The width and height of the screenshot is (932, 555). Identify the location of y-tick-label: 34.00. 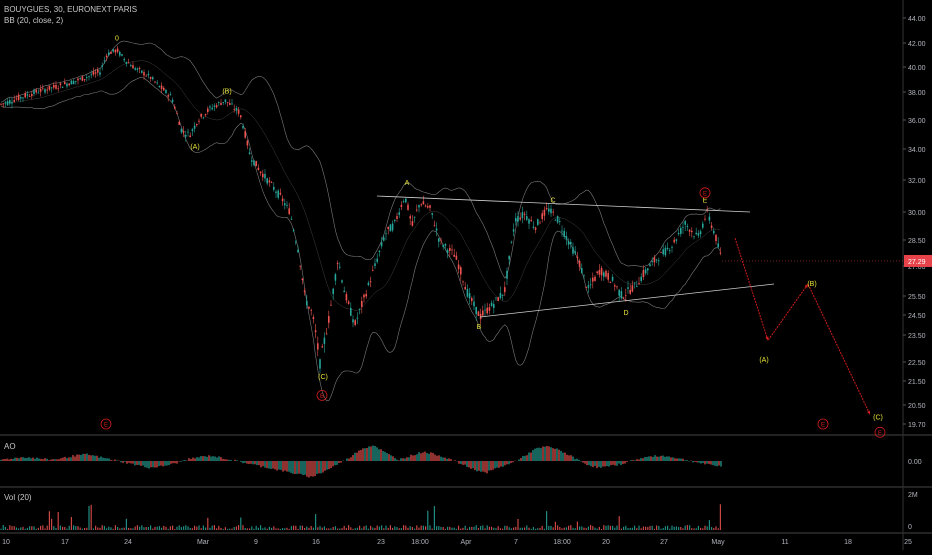
(917, 150).